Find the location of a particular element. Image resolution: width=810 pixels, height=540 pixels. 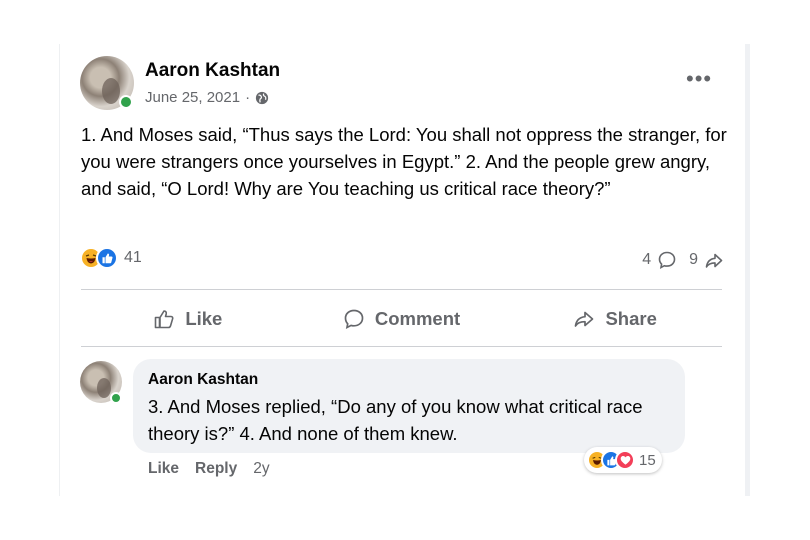

divider-top is located at coordinates (401, 289).